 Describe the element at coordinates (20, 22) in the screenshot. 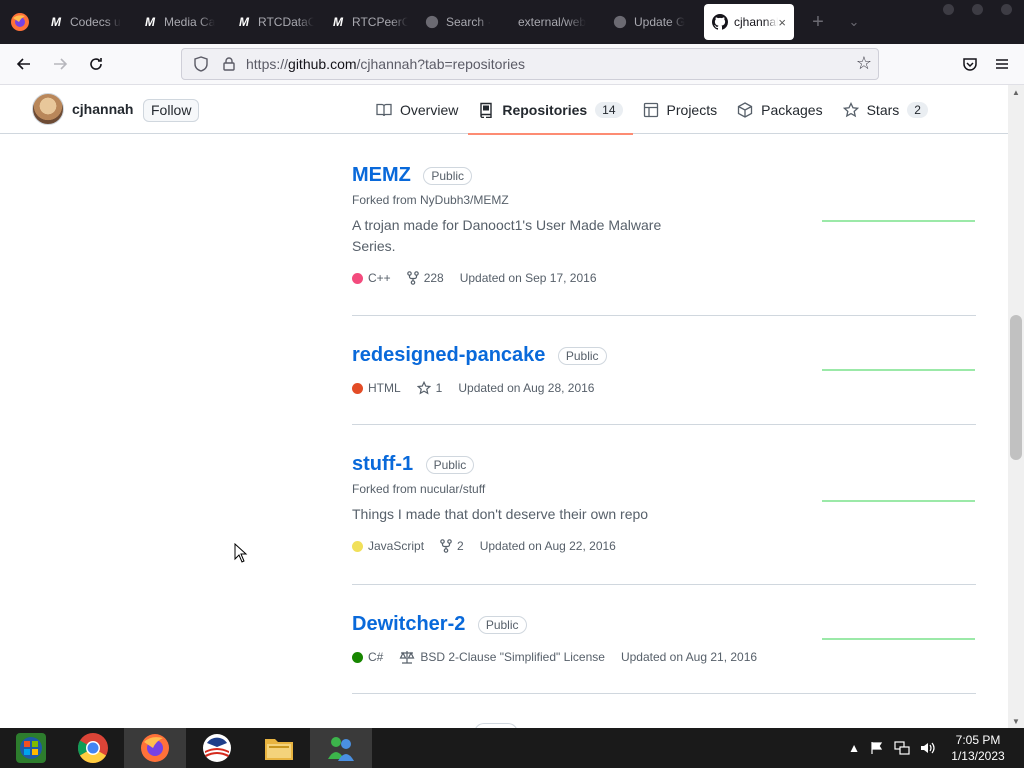

I see `firefox-menu-icon` at that location.